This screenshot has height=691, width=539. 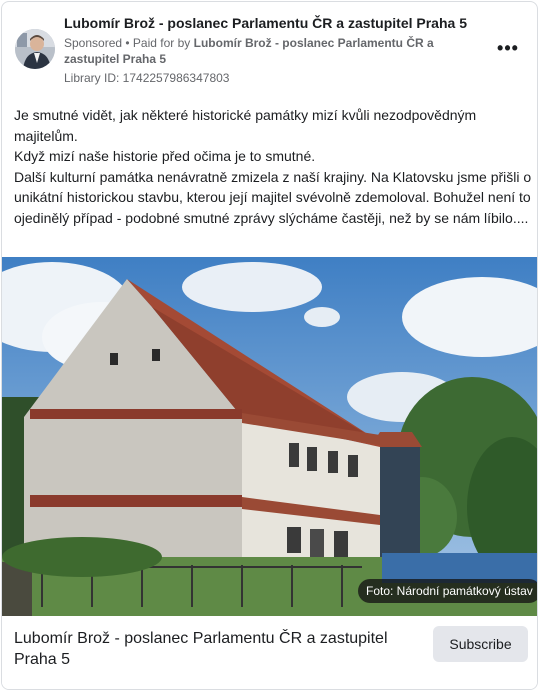 I want to click on avatar, so click(x=35, y=49).